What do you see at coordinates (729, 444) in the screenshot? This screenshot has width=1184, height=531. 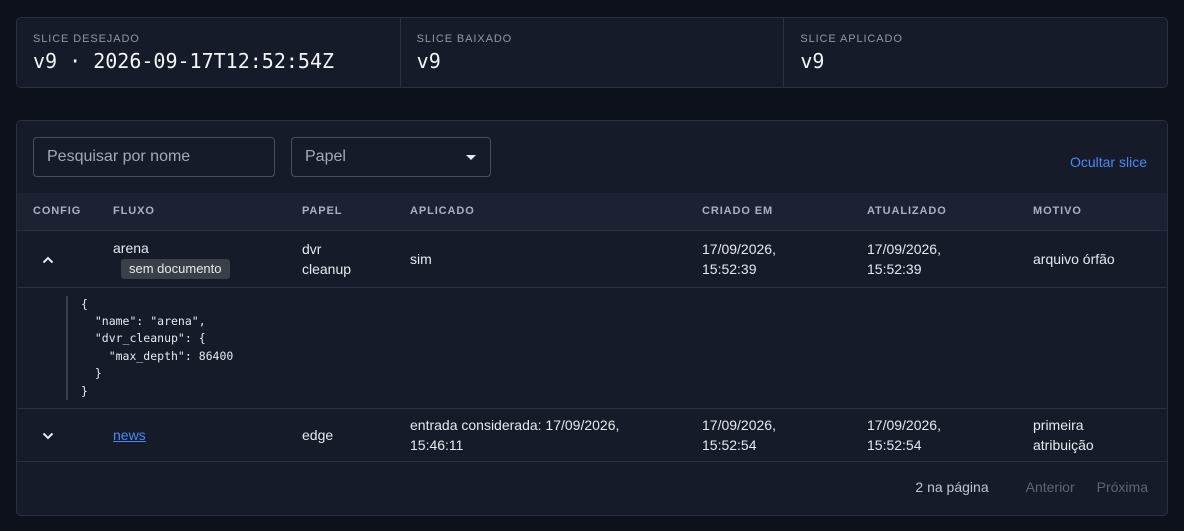 I see `created-time: 15:52:54` at bounding box center [729, 444].